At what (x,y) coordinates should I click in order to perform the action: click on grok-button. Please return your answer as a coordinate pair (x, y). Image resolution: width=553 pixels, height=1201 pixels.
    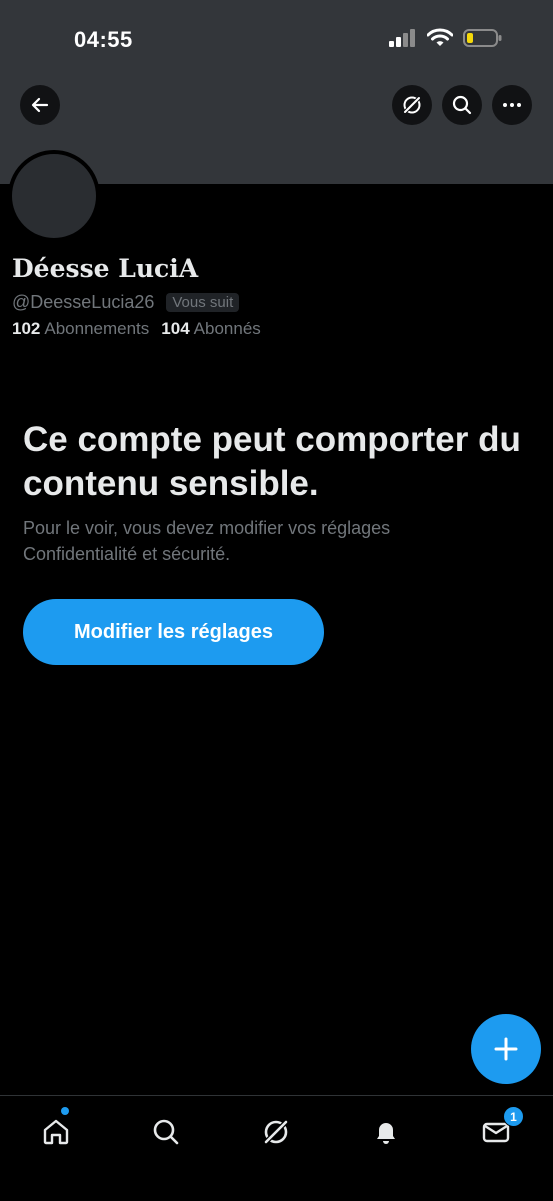
    Looking at the image, I should click on (412, 105).